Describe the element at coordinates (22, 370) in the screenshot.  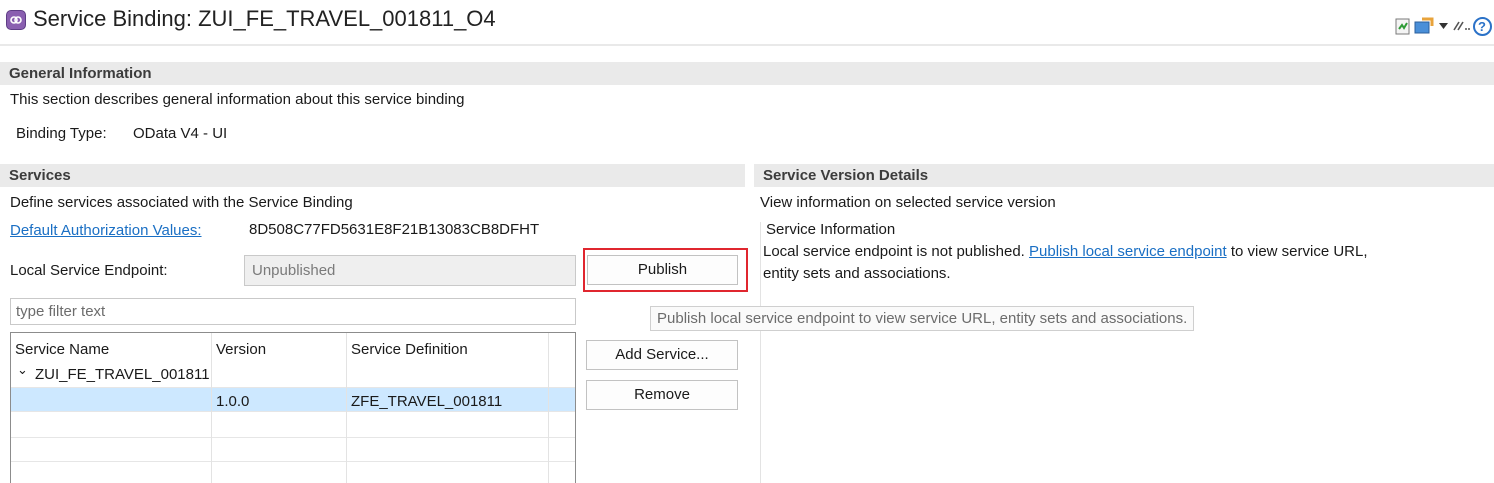
I see `chevron-down-icon: ⌄` at that location.